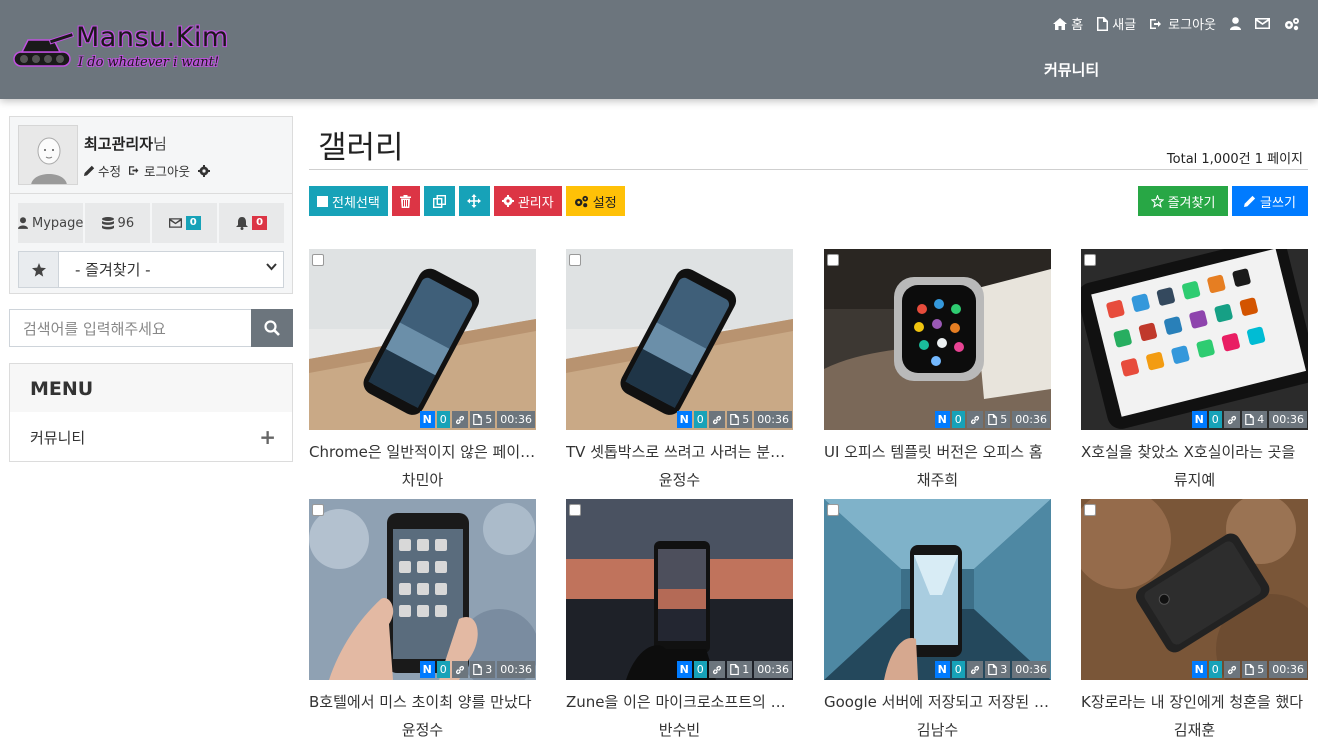 Image resolution: width=1318 pixels, height=745 pixels. What do you see at coordinates (186, 223) in the screenshot?
I see `memo-link: 0` at bounding box center [186, 223].